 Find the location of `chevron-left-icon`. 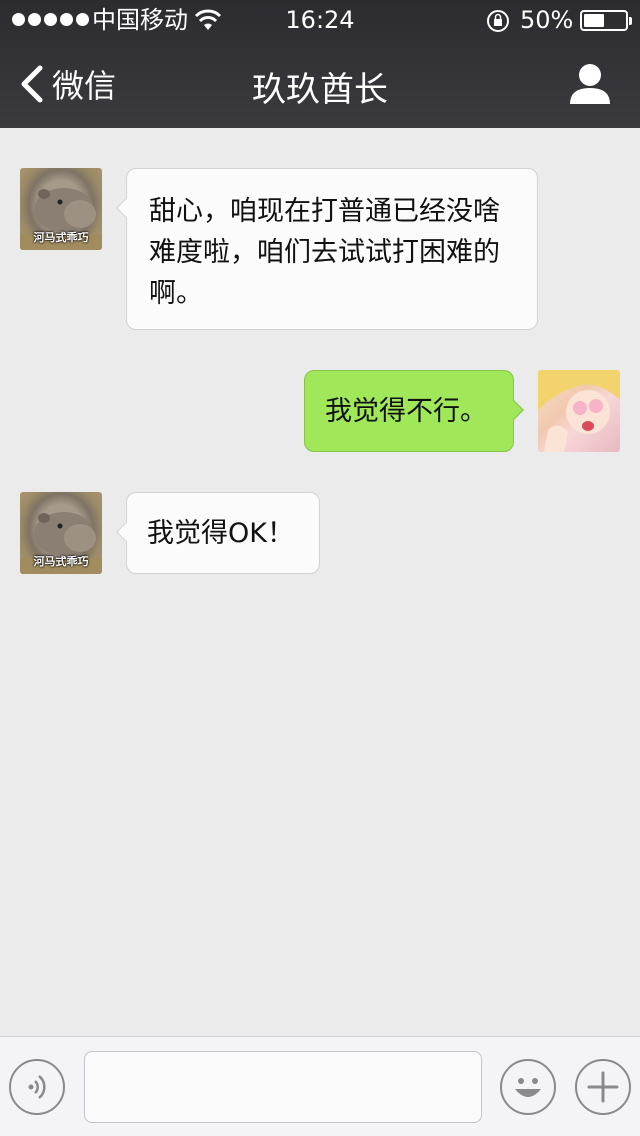

chevron-left-icon is located at coordinates (32, 84).